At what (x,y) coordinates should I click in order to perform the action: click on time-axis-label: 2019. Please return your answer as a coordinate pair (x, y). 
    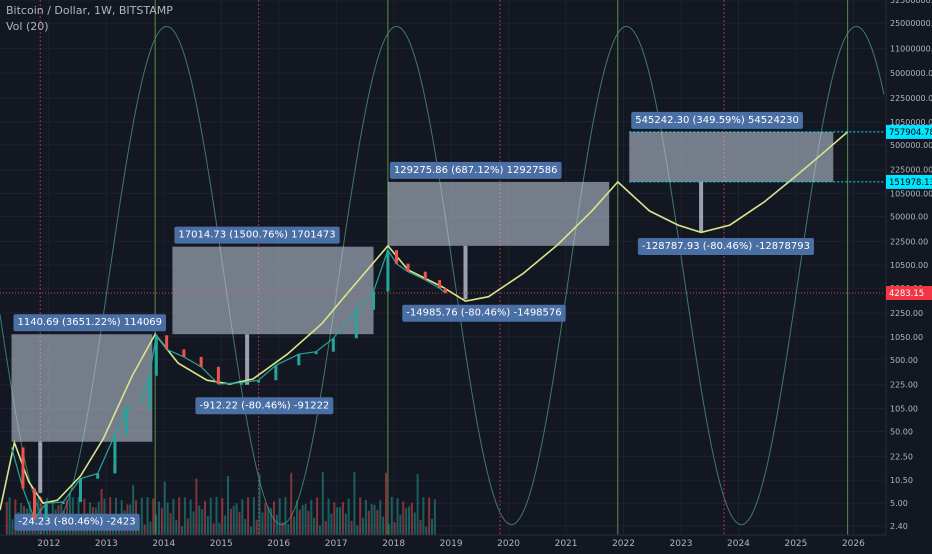
    Looking at the image, I should click on (451, 544).